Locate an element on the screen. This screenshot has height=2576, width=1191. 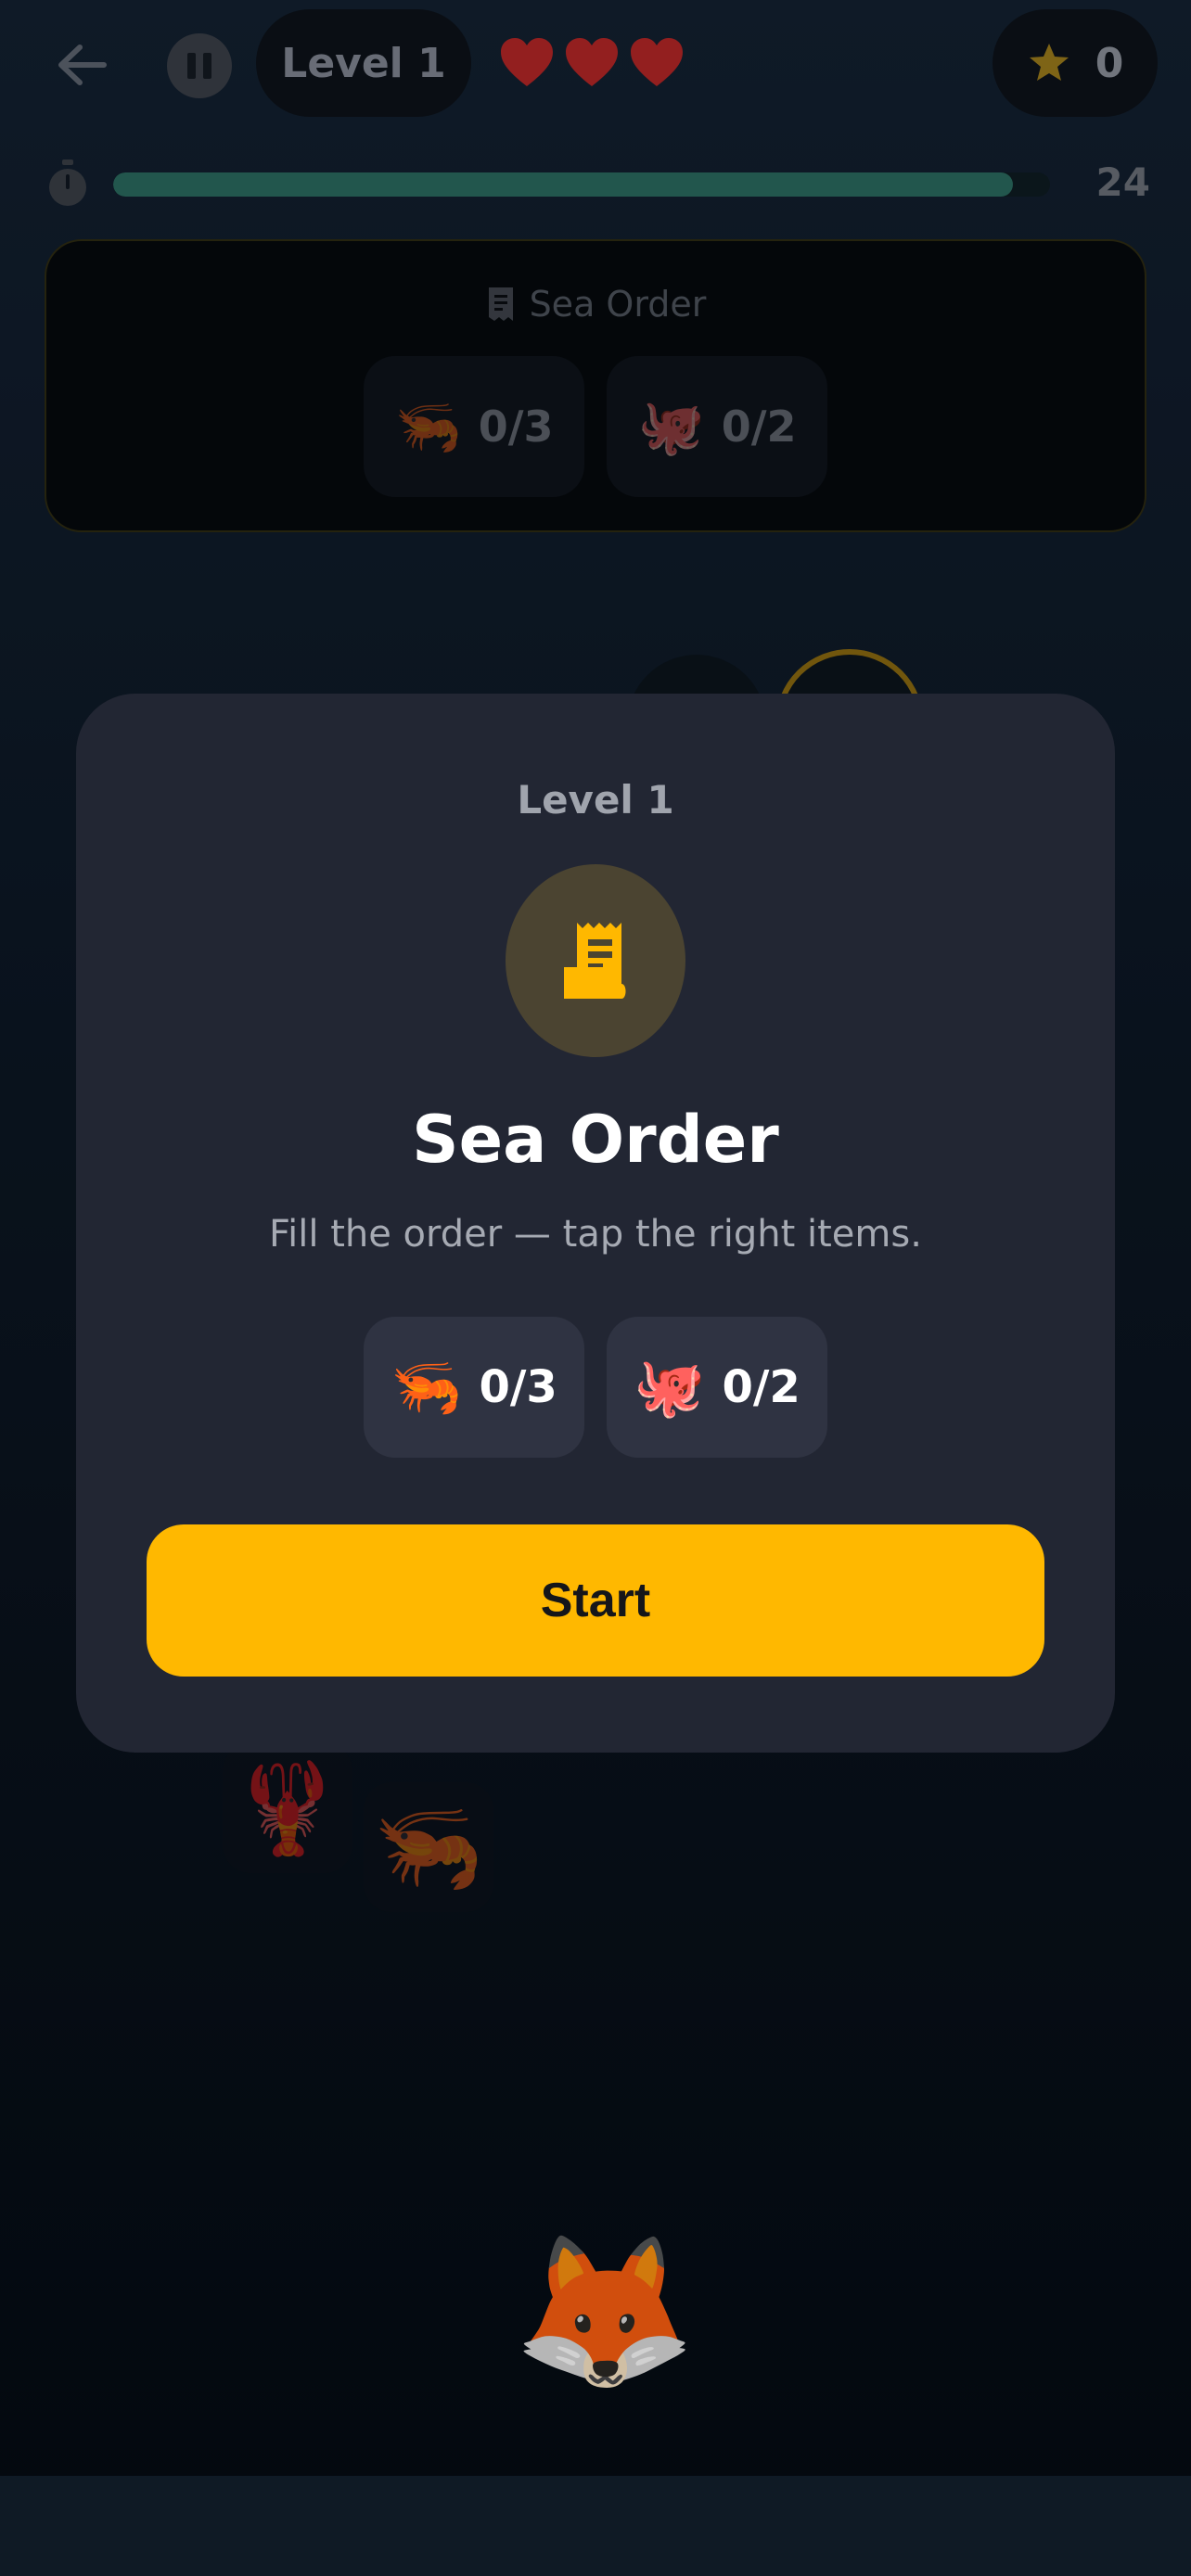
modal-order-items: 🦐 0/3 🐙 0/2 is located at coordinates (595, 1387).